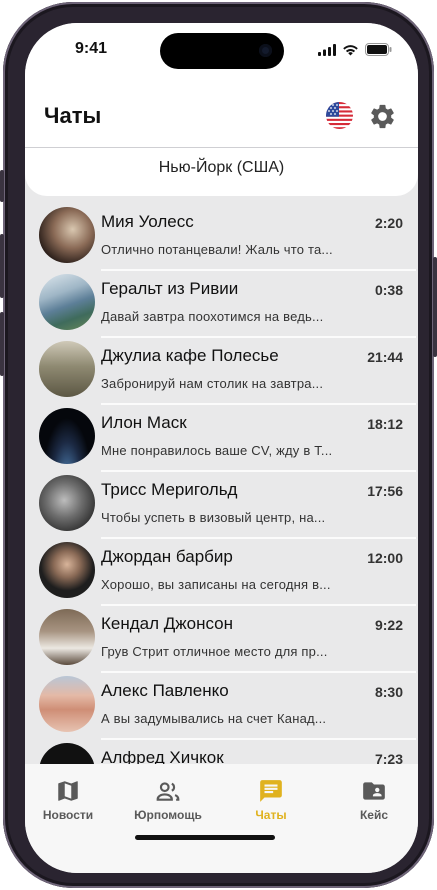 The height and width of the screenshot is (890, 437). I want to click on chat-time: 21:44, so click(385, 357).